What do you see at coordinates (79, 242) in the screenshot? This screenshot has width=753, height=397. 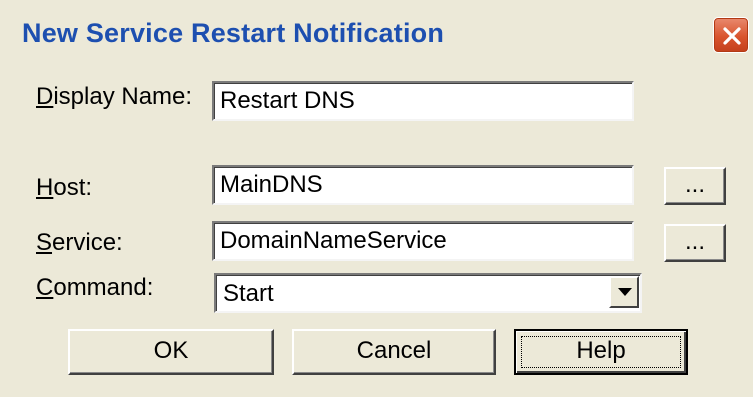 I see `service-label: Service:` at bounding box center [79, 242].